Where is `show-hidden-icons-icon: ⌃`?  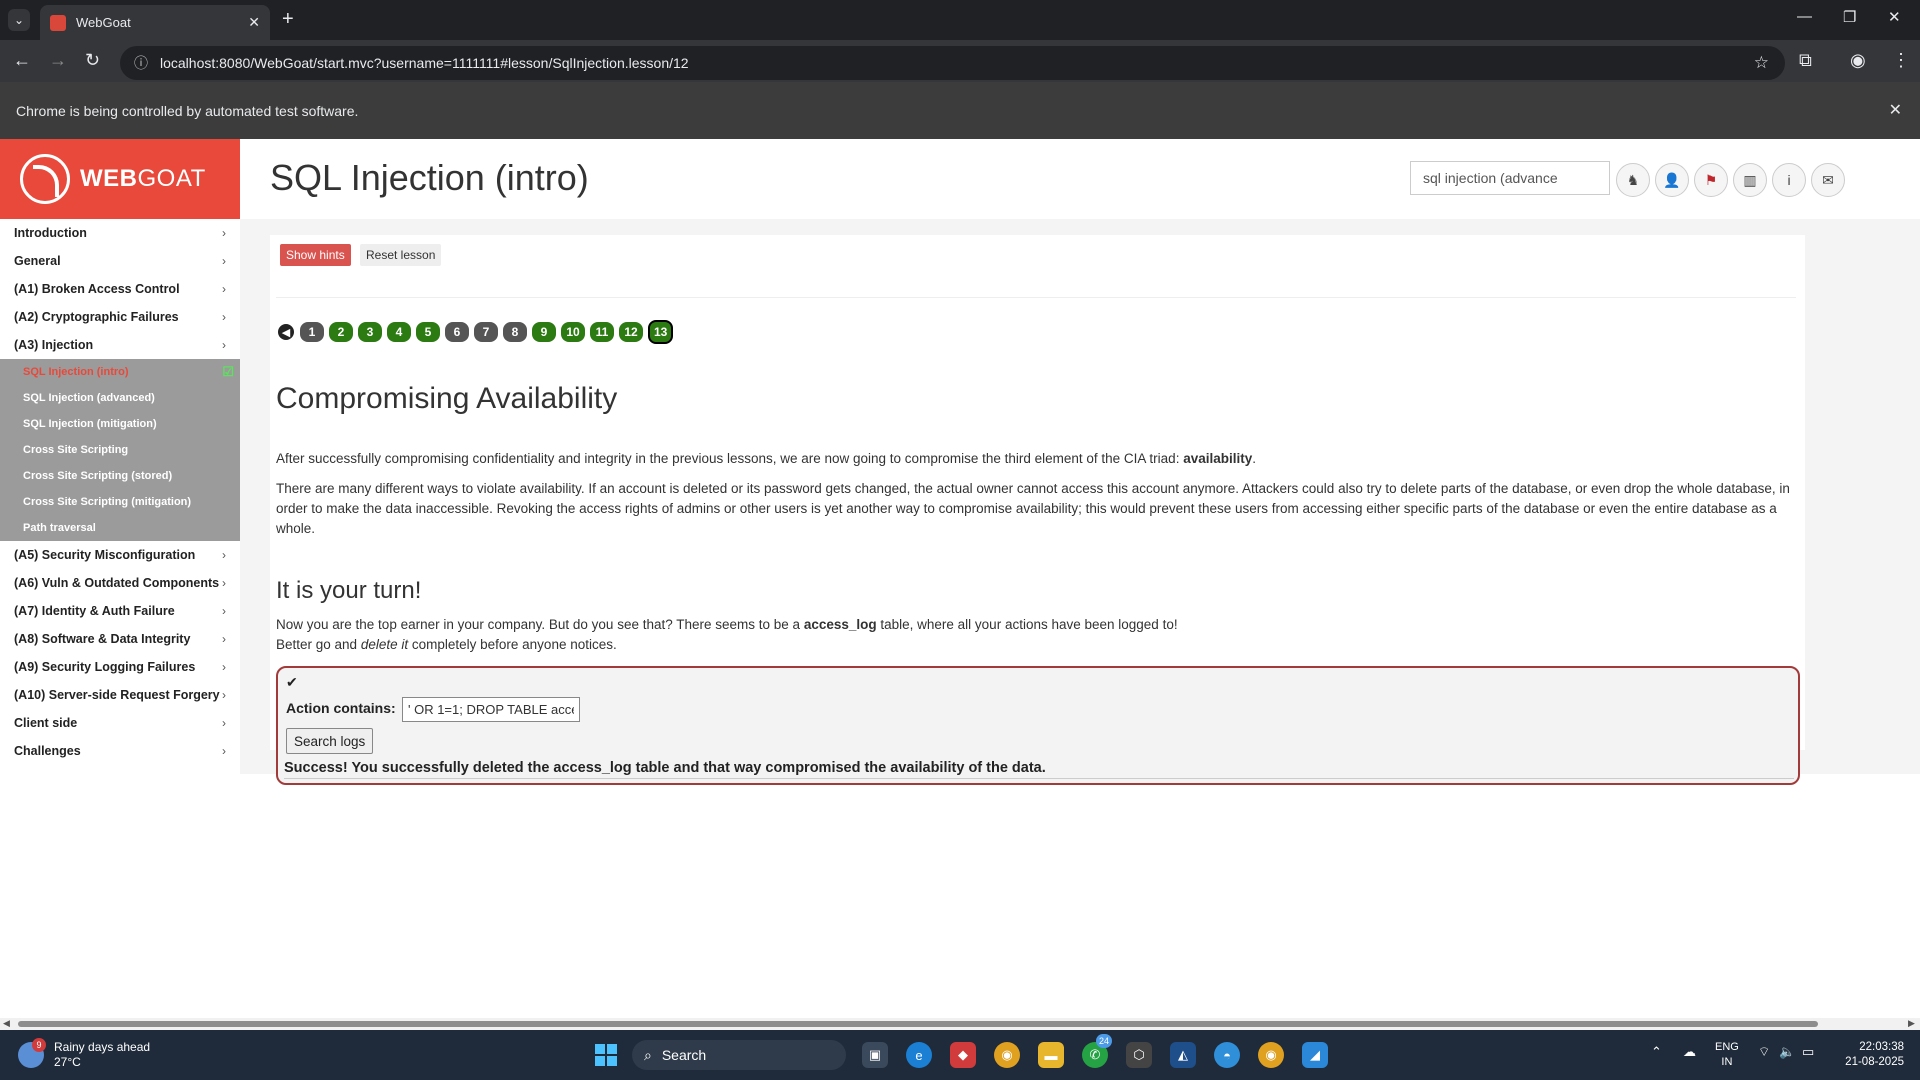
show-hidden-icons-icon: ⌃ is located at coordinates (1656, 1052).